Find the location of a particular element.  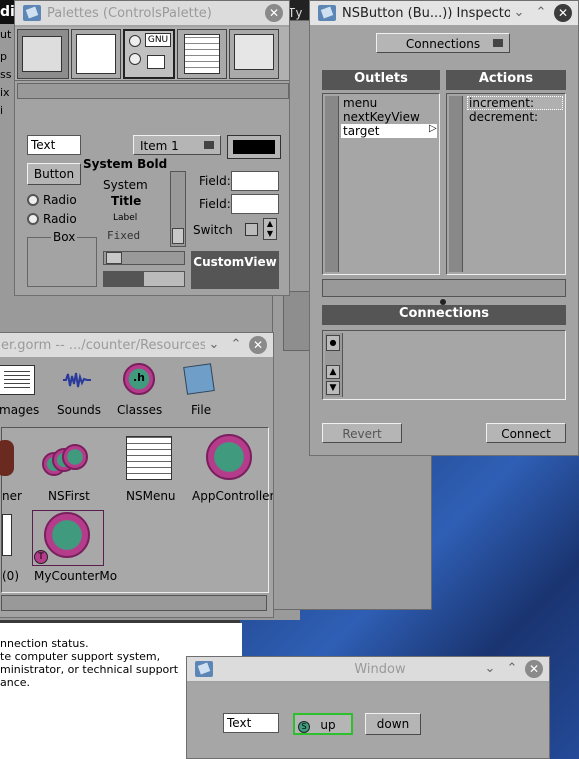

help-line: te computer support system, is located at coordinates (80, 656).